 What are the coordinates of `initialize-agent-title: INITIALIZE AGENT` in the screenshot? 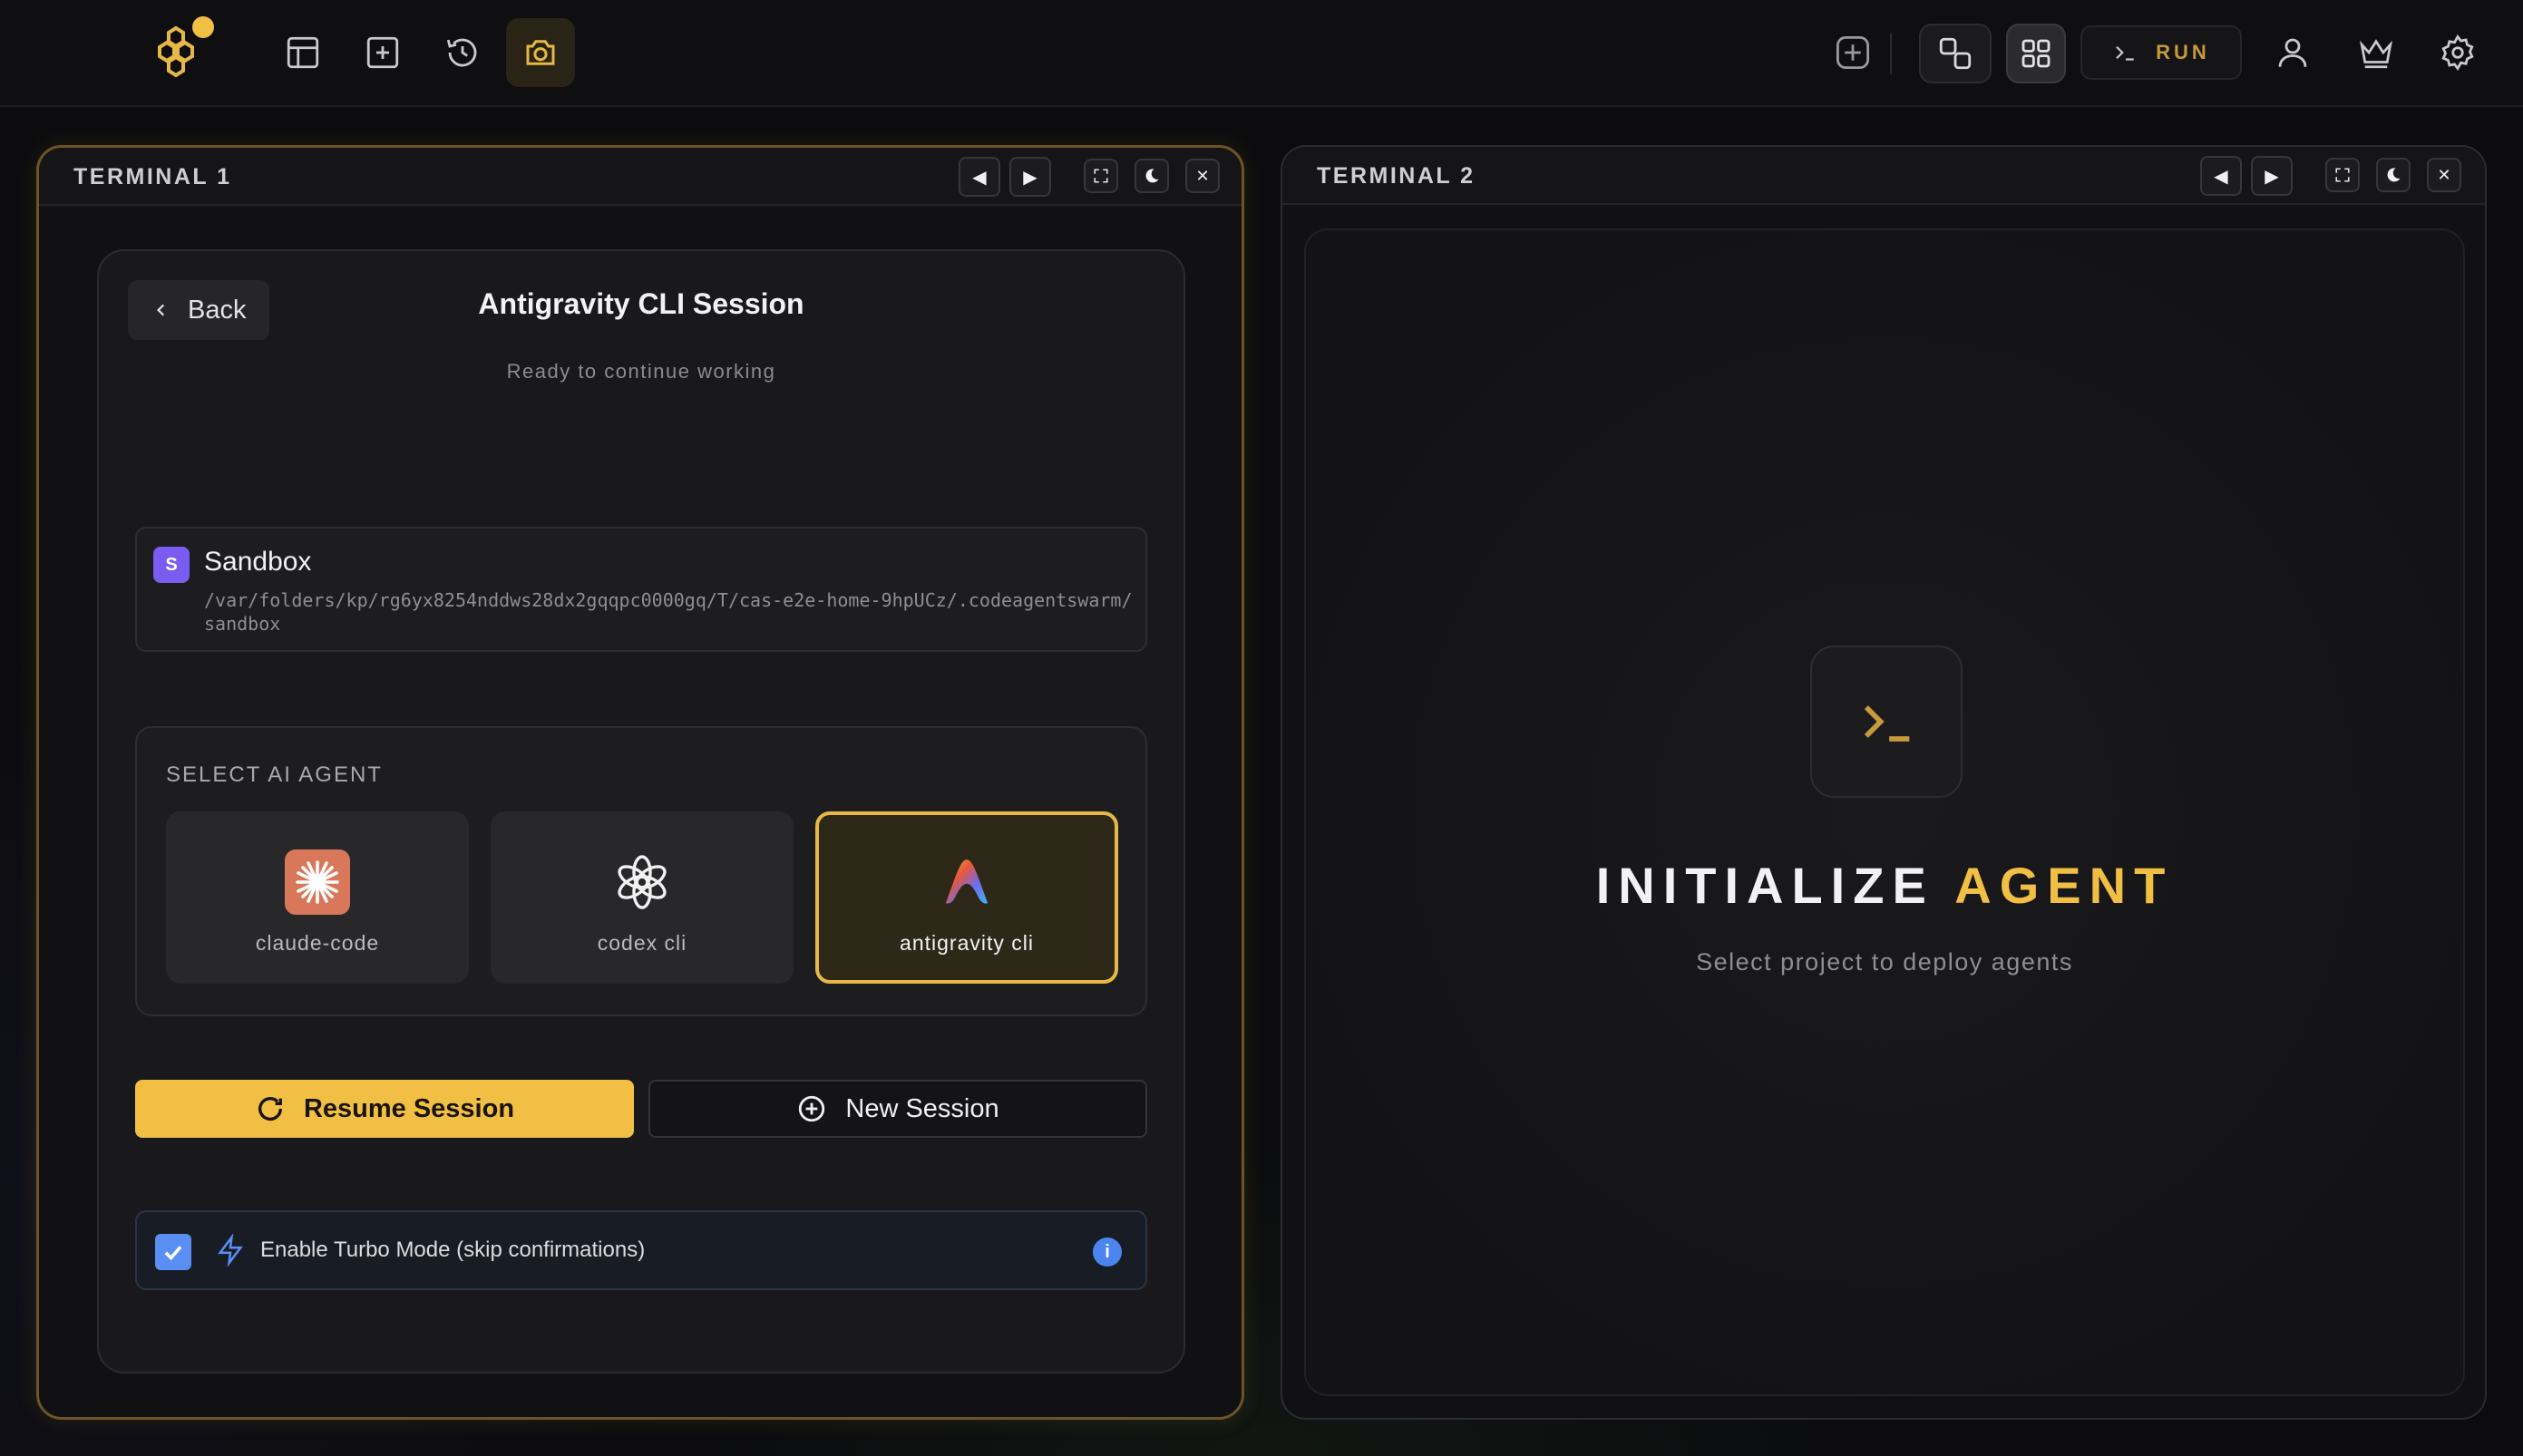 It's located at (1885, 886).